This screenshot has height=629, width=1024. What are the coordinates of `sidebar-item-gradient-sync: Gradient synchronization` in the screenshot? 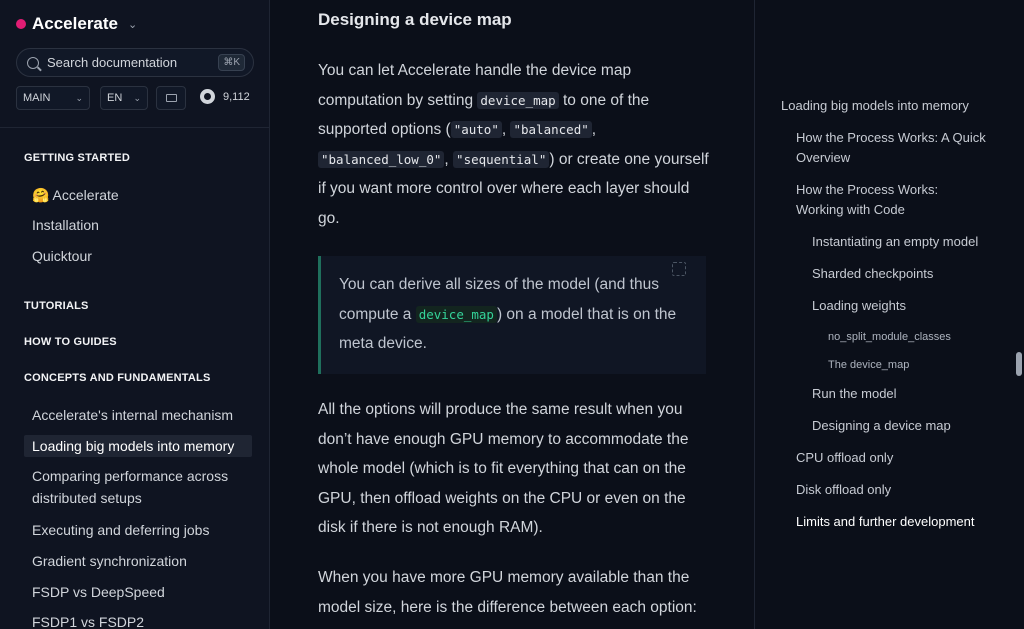 It's located at (142, 561).